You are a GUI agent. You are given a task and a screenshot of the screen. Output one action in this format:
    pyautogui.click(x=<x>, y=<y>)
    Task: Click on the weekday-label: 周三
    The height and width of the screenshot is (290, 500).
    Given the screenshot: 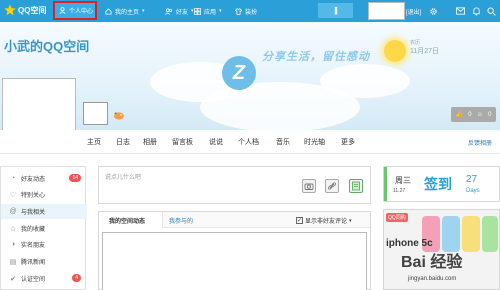 What is the action you would take?
    pyautogui.click(x=403, y=180)
    